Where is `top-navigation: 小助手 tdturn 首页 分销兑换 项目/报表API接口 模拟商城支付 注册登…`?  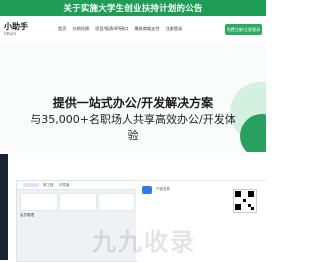
top-navigation: 小助手 tdturn 首页 分销兑换 项目/报表API接口 模拟商城支付 注册登… is located at coordinates (133, 29).